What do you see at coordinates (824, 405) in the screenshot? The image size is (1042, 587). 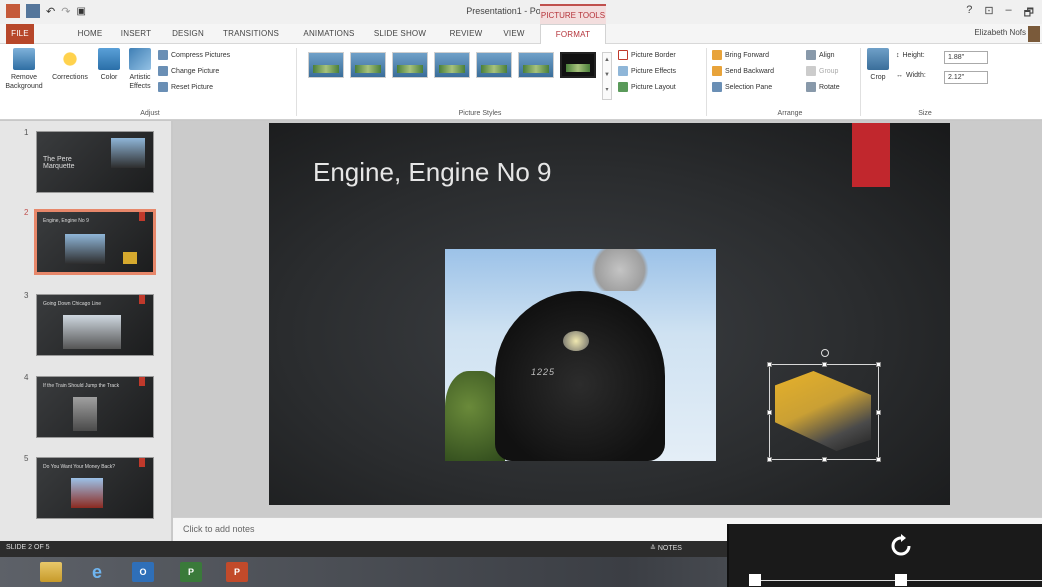 I see `selected-diesel-picture` at bounding box center [824, 405].